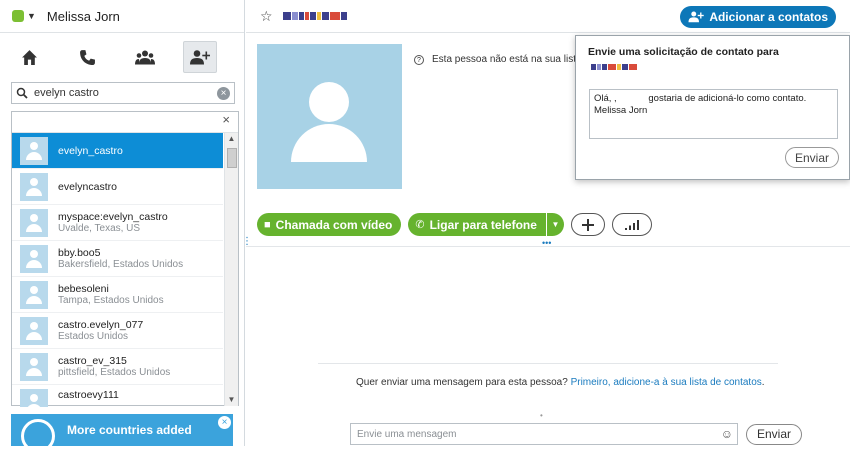  Describe the element at coordinates (329, 116) in the screenshot. I see `profile-avatar` at that location.